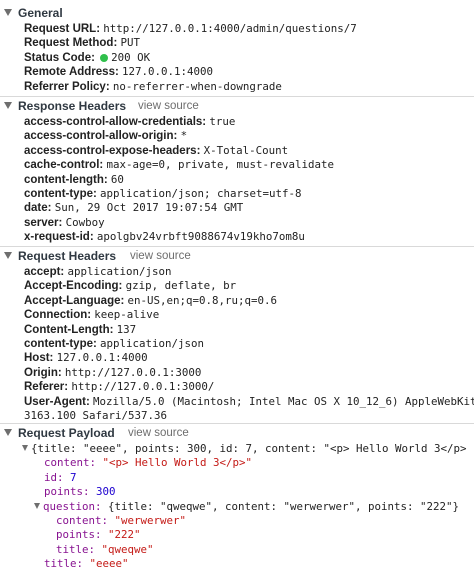 This screenshot has width=474, height=578. Describe the element at coordinates (92, 315) in the screenshot. I see `header-row: Connection: keep-alive` at that location.